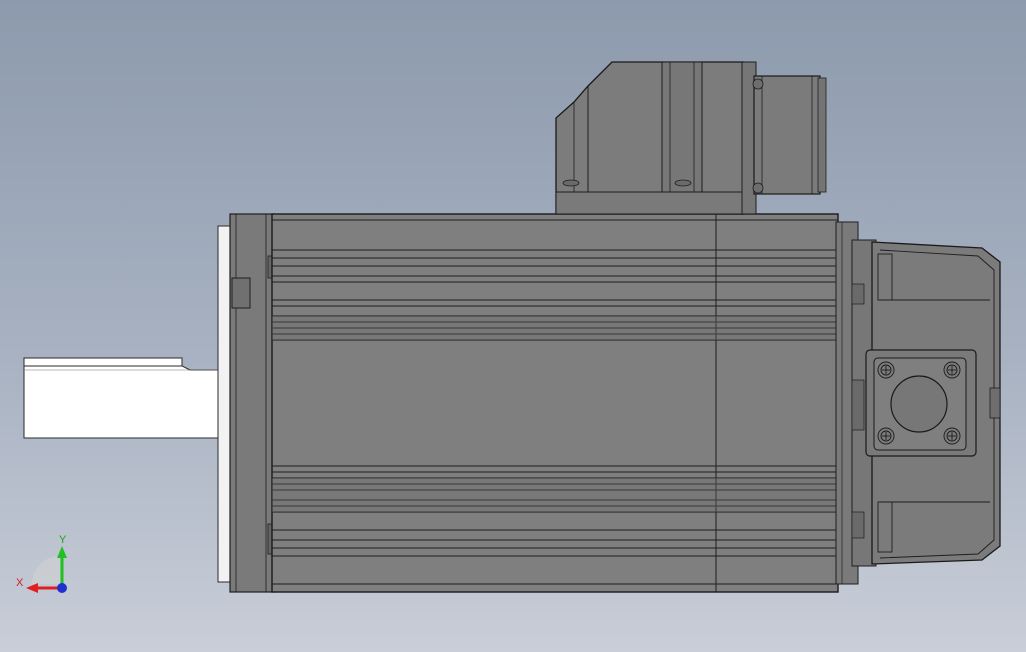 This screenshot has height=652, width=1026. What do you see at coordinates (62, 552) in the screenshot?
I see `y-axis-arrow-head` at bounding box center [62, 552].